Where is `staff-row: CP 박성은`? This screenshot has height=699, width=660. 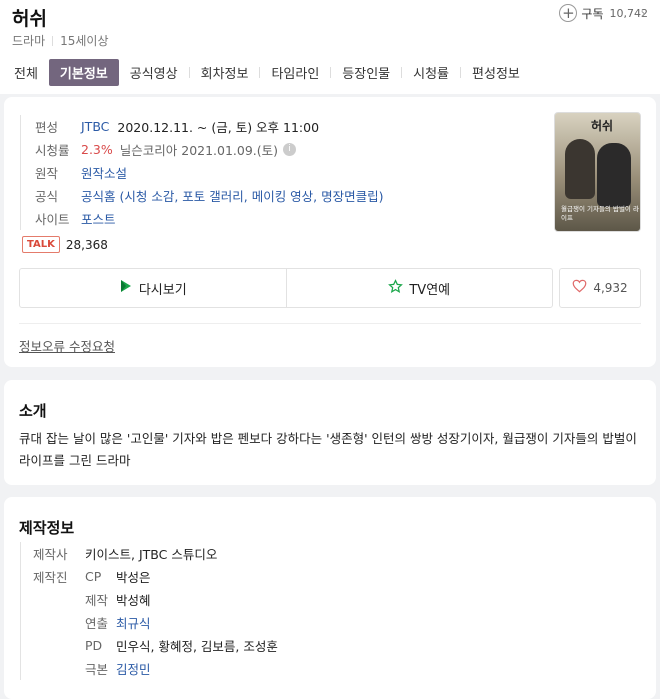 staff-row: CP 박성은 is located at coordinates (181, 576).